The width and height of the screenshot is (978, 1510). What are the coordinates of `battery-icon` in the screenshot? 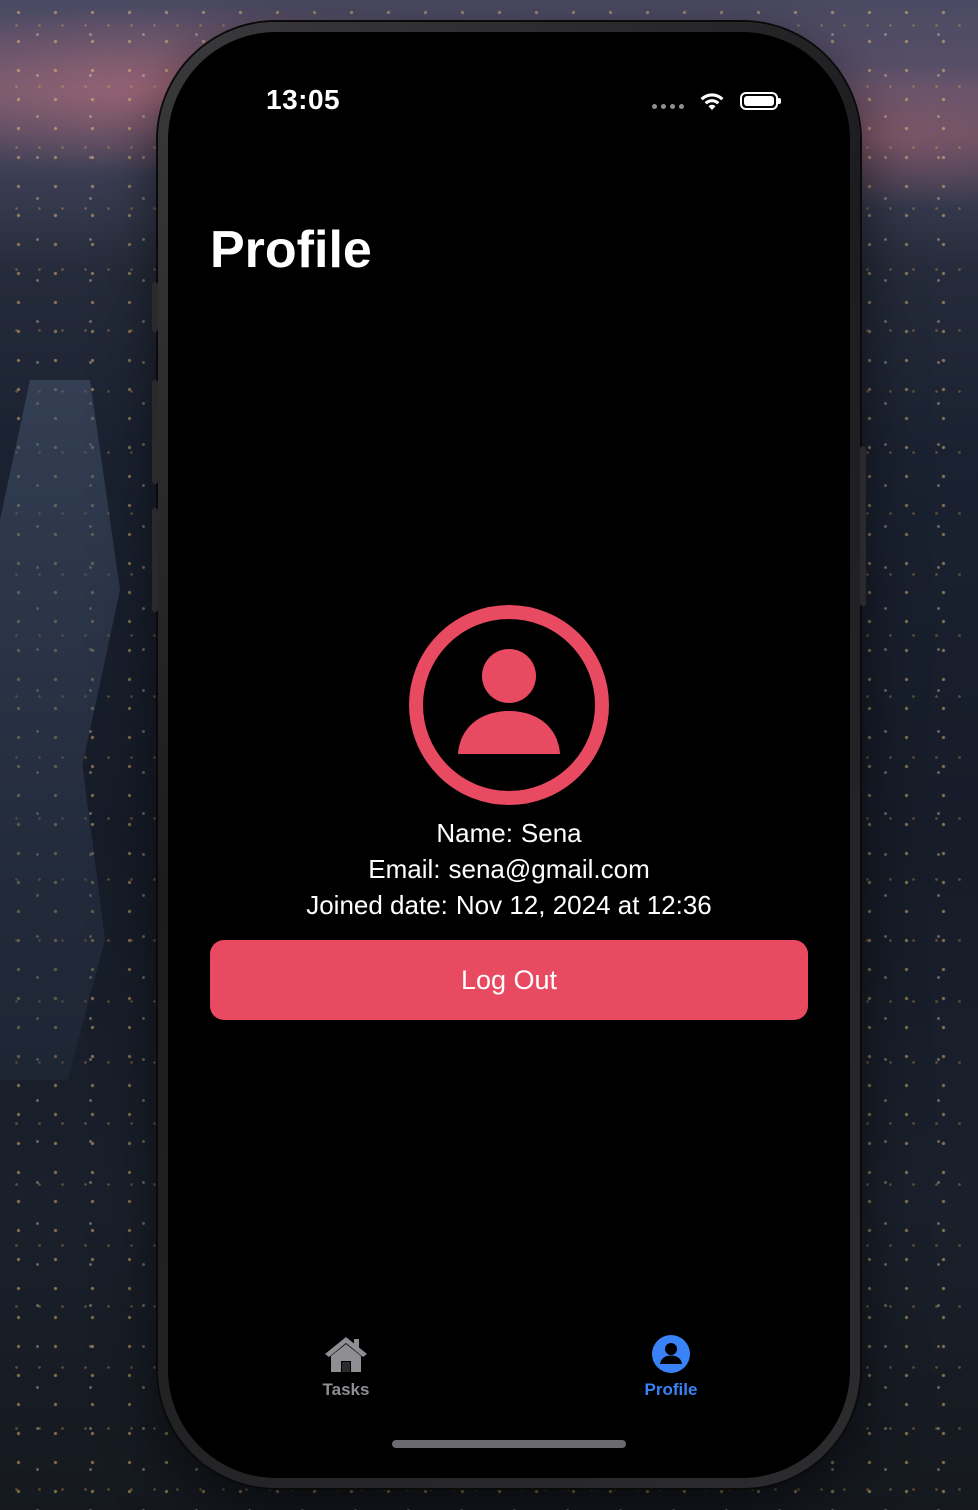 It's located at (760, 101).